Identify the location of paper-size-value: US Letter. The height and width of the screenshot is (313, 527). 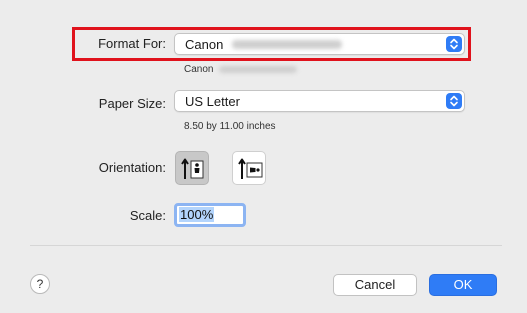
(212, 101).